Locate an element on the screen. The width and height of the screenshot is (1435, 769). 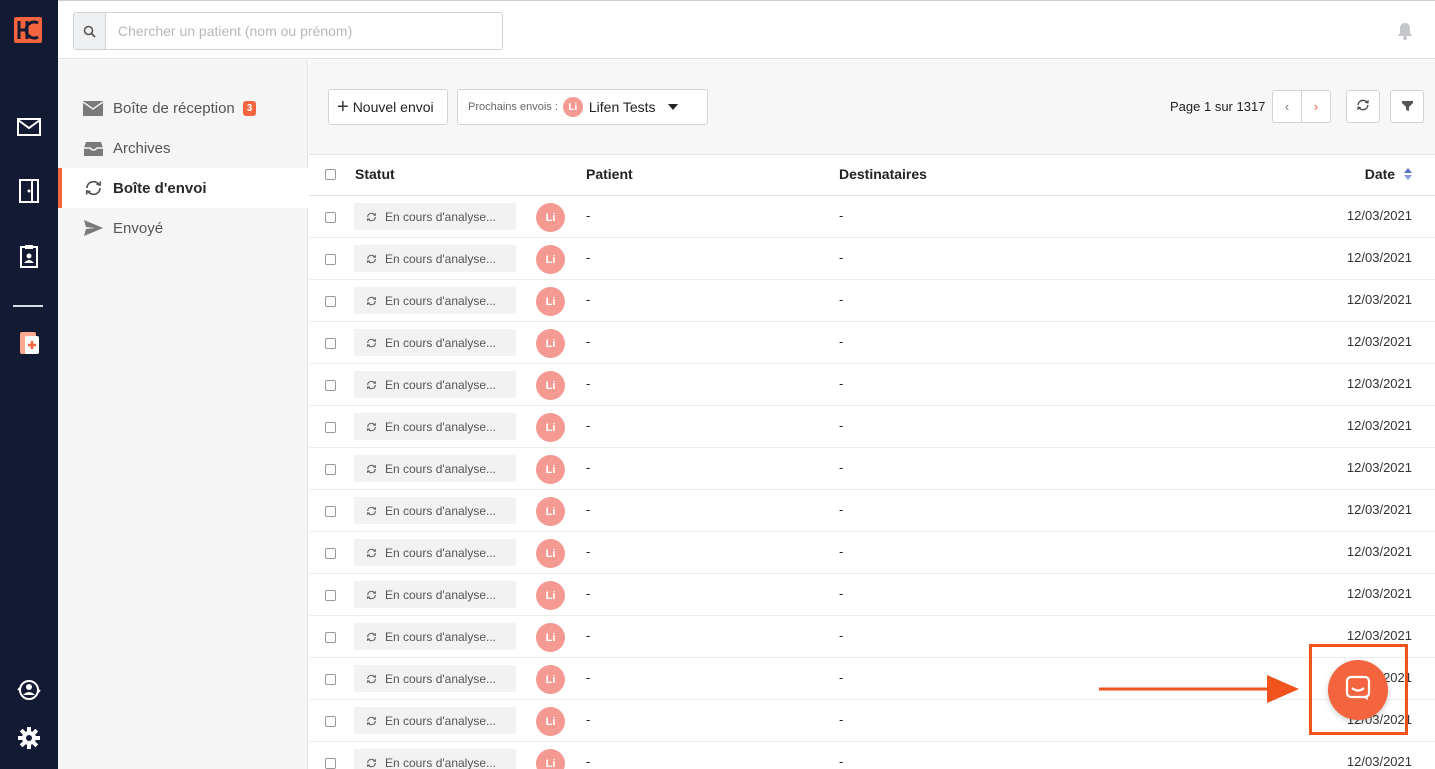
upcoming-sends-dropdown: Prochains envois : Li Lifen Tests is located at coordinates (582, 107).